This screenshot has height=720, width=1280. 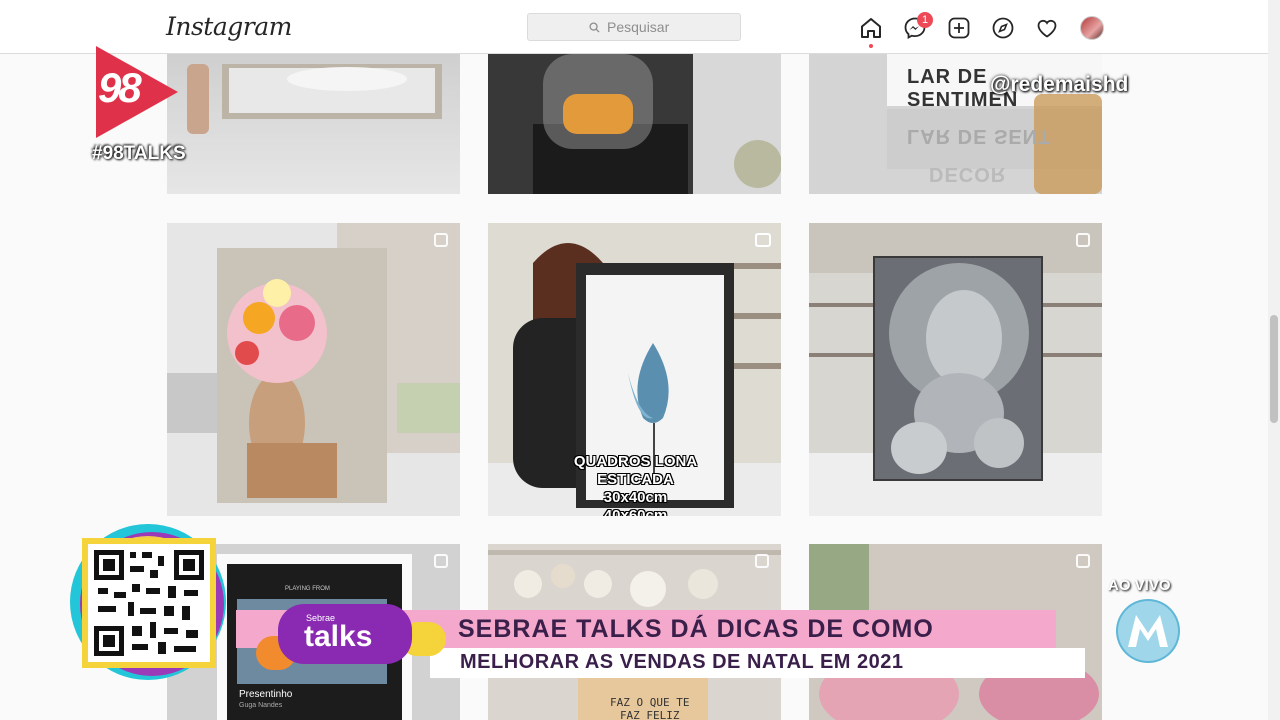 I want to click on sign-line: FAZ FELIZ, so click(x=649, y=714).